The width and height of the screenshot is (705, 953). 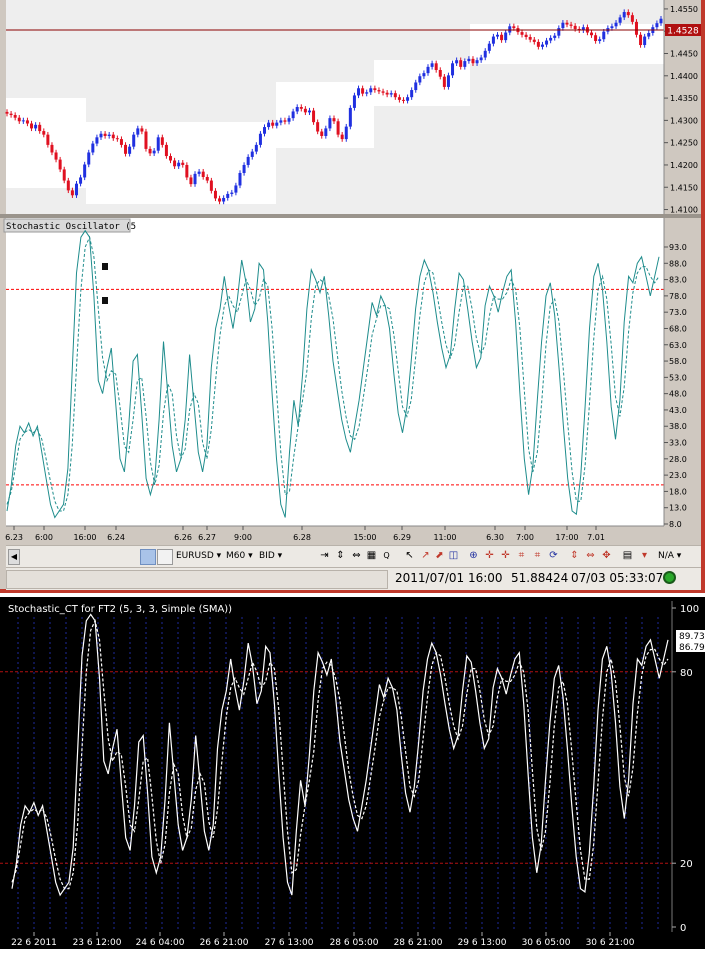 What do you see at coordinates (537, 555) in the screenshot?
I see `grid-cross-alt-icon: ⌗` at bounding box center [537, 555].